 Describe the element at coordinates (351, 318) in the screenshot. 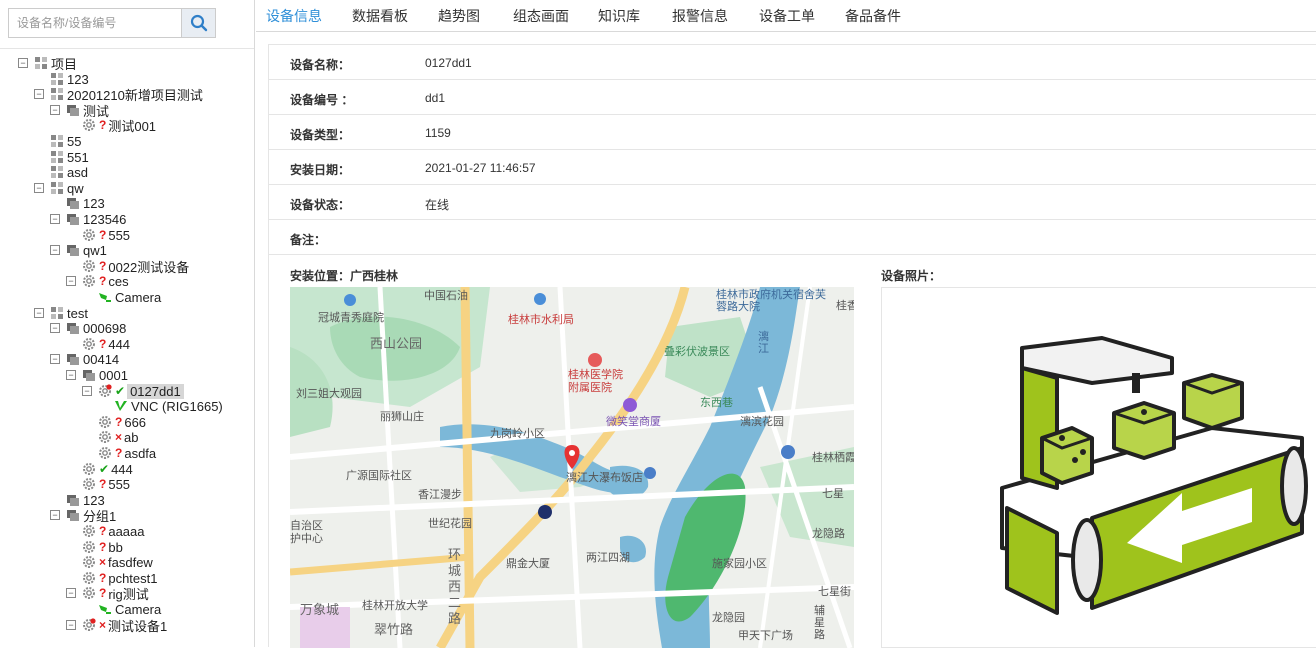

I see `map-label: 冠城青秀庭院` at that location.